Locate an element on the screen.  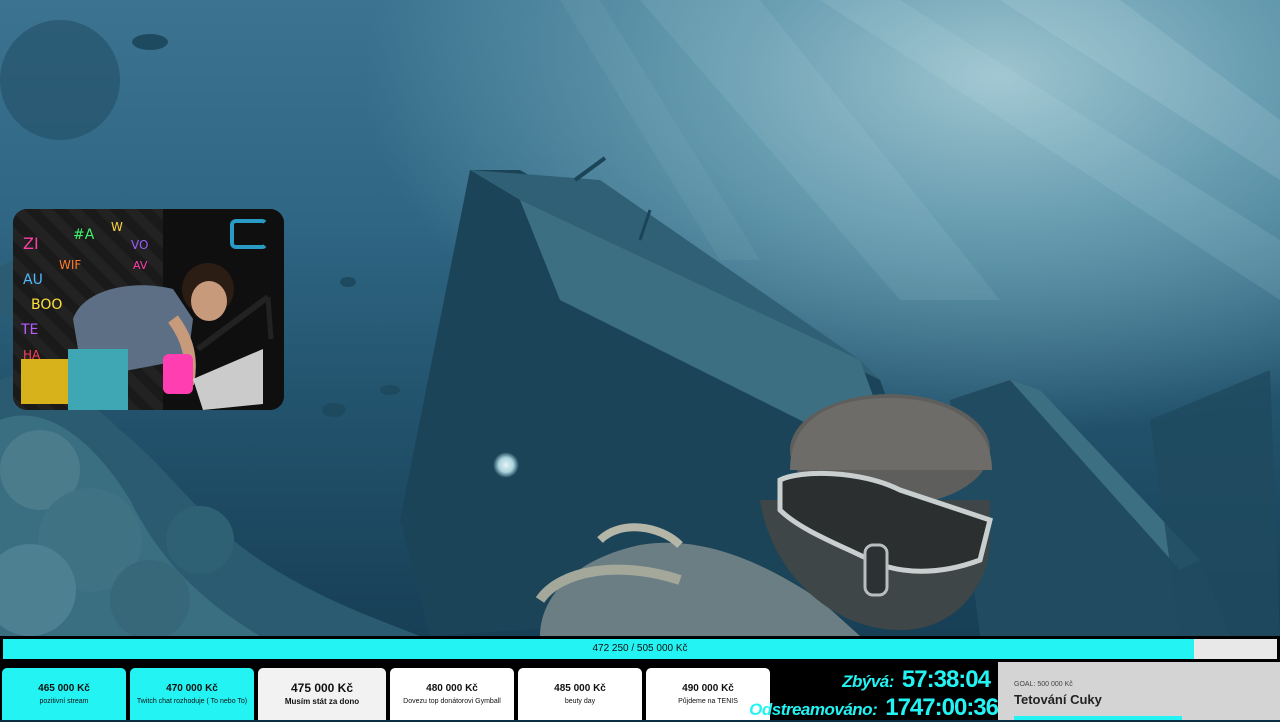
progress-label: 472 250 / 505 000 Kč is located at coordinates (640, 648).